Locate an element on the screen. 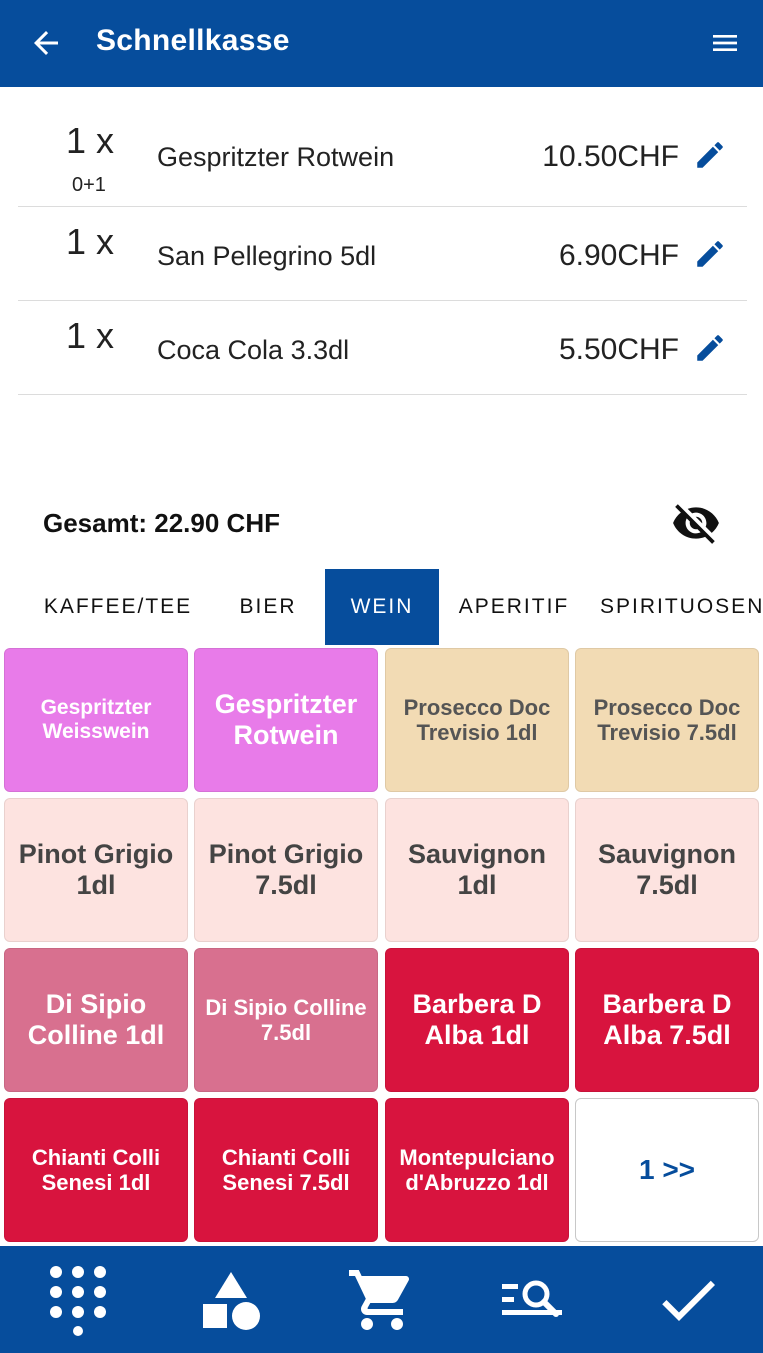 This screenshot has height=1353, width=763. order-name: Gespritzter Rotwein is located at coordinates (276, 157).